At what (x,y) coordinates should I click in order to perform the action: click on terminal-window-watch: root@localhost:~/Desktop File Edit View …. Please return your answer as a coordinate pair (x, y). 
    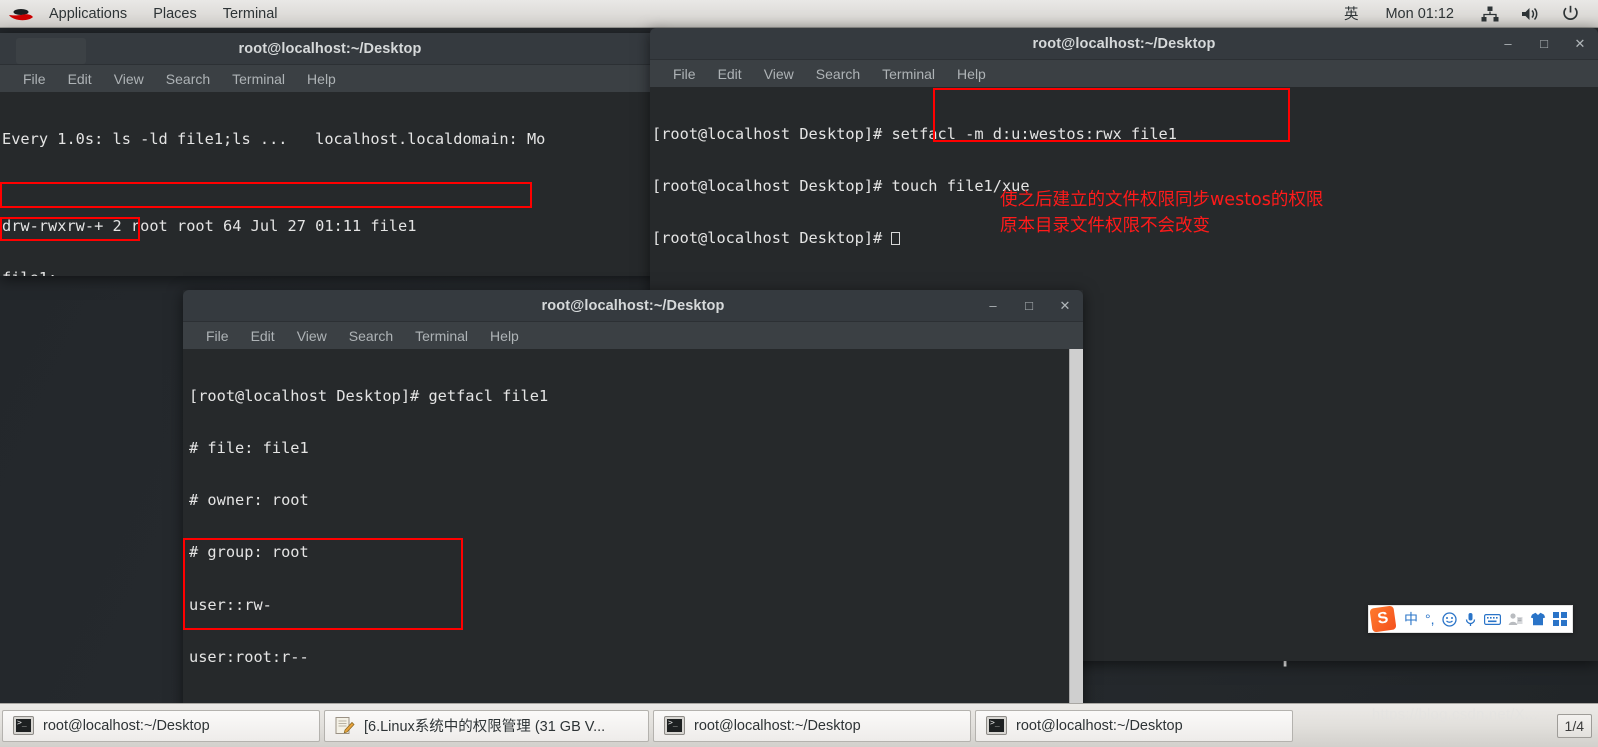
    Looking at the image, I should click on (330, 154).